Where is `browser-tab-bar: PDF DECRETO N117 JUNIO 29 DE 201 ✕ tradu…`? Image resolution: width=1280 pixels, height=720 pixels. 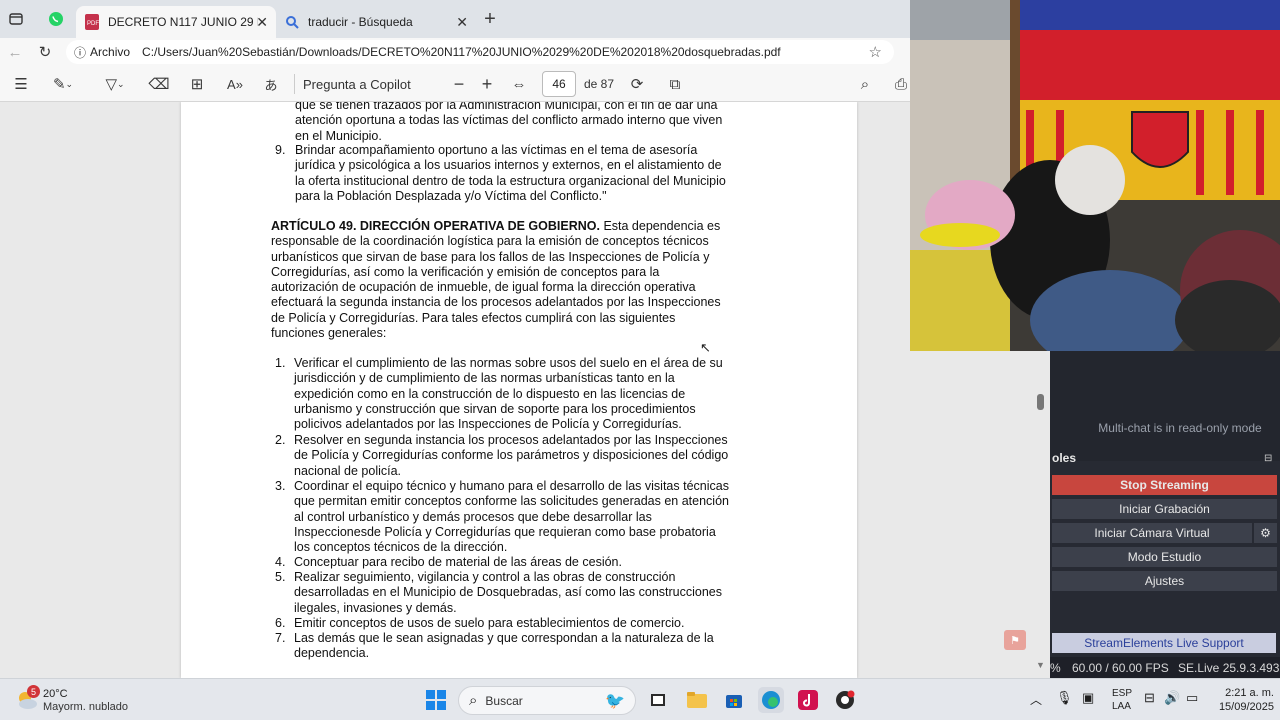 browser-tab-bar: PDF DECRETO N117 JUNIO 29 DE 201 ✕ tradu… is located at coordinates (455, 19).